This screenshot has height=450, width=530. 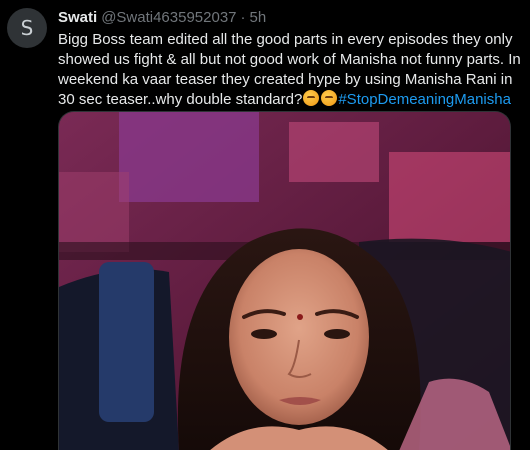 What do you see at coordinates (424, 99) in the screenshot?
I see `hashtag-link: #StopDemeaningManisha` at bounding box center [424, 99].